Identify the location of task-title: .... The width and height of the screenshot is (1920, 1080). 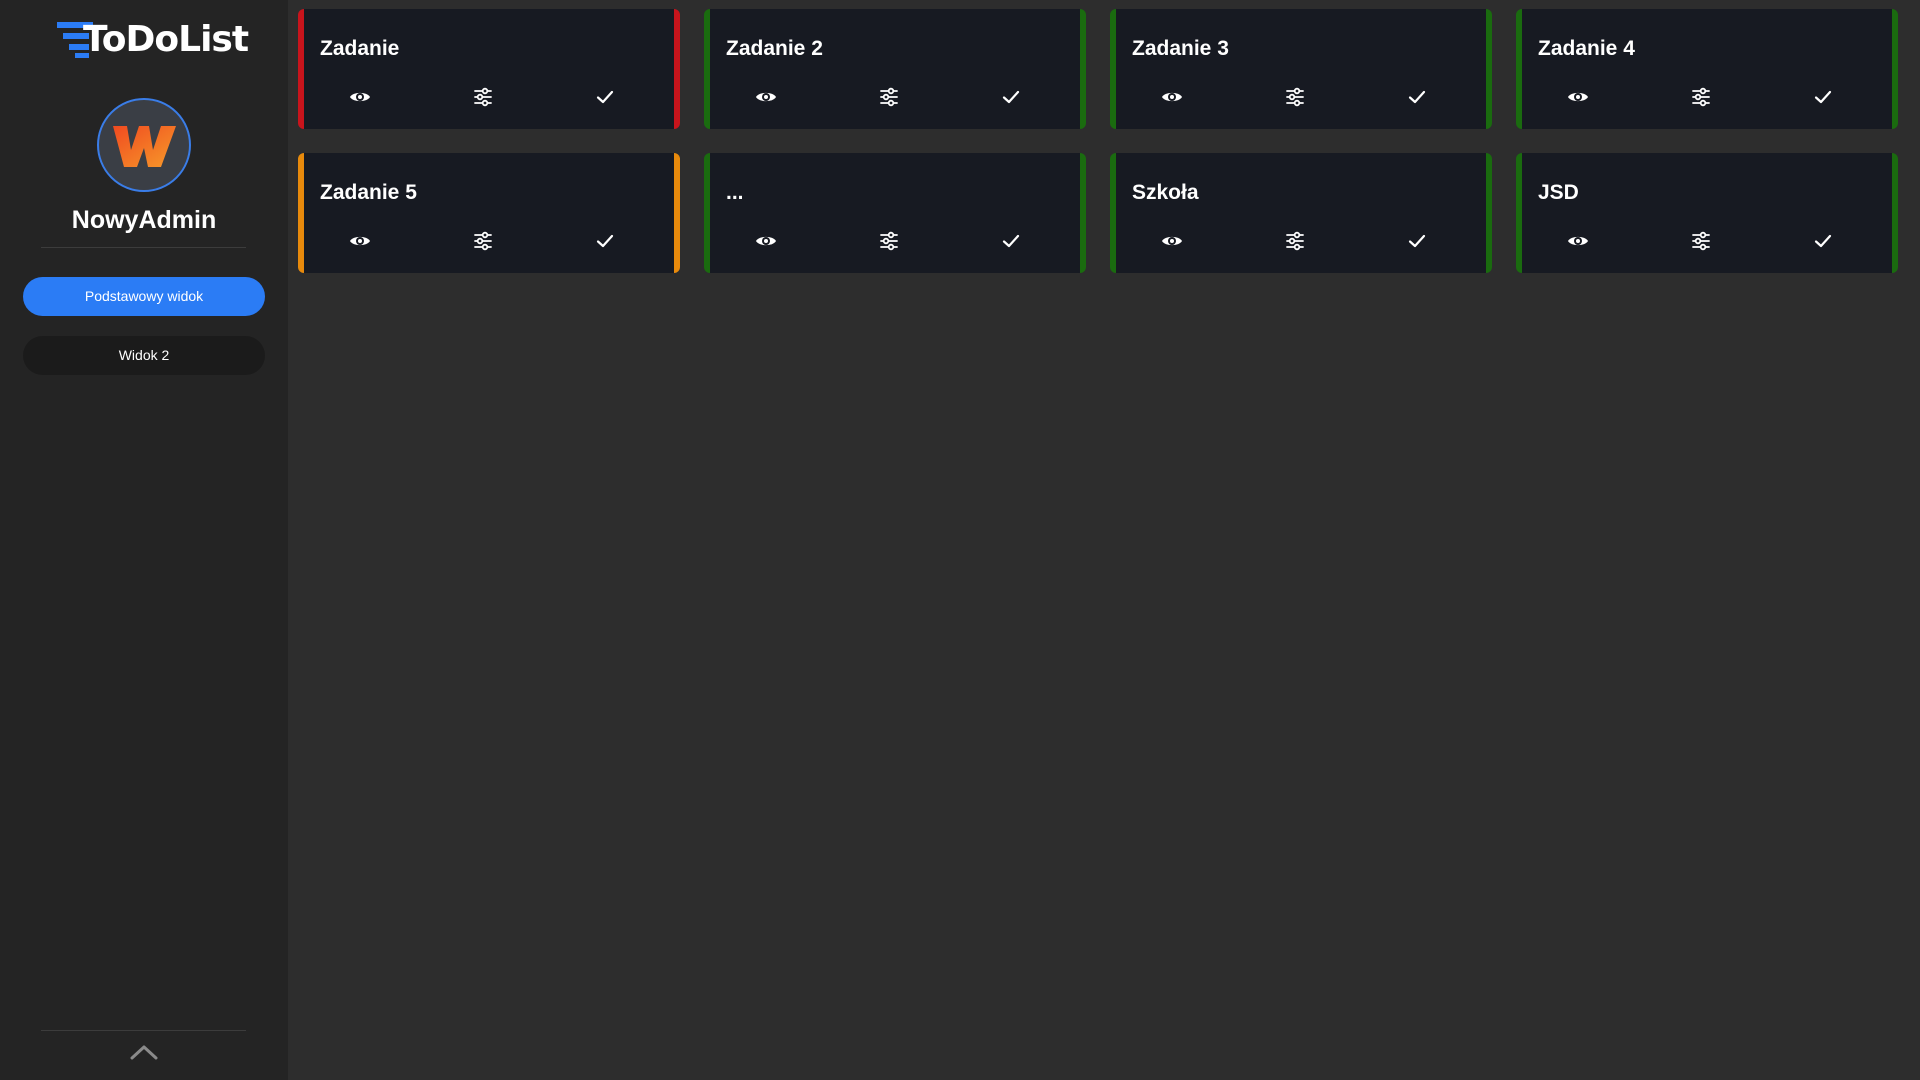
(735, 192).